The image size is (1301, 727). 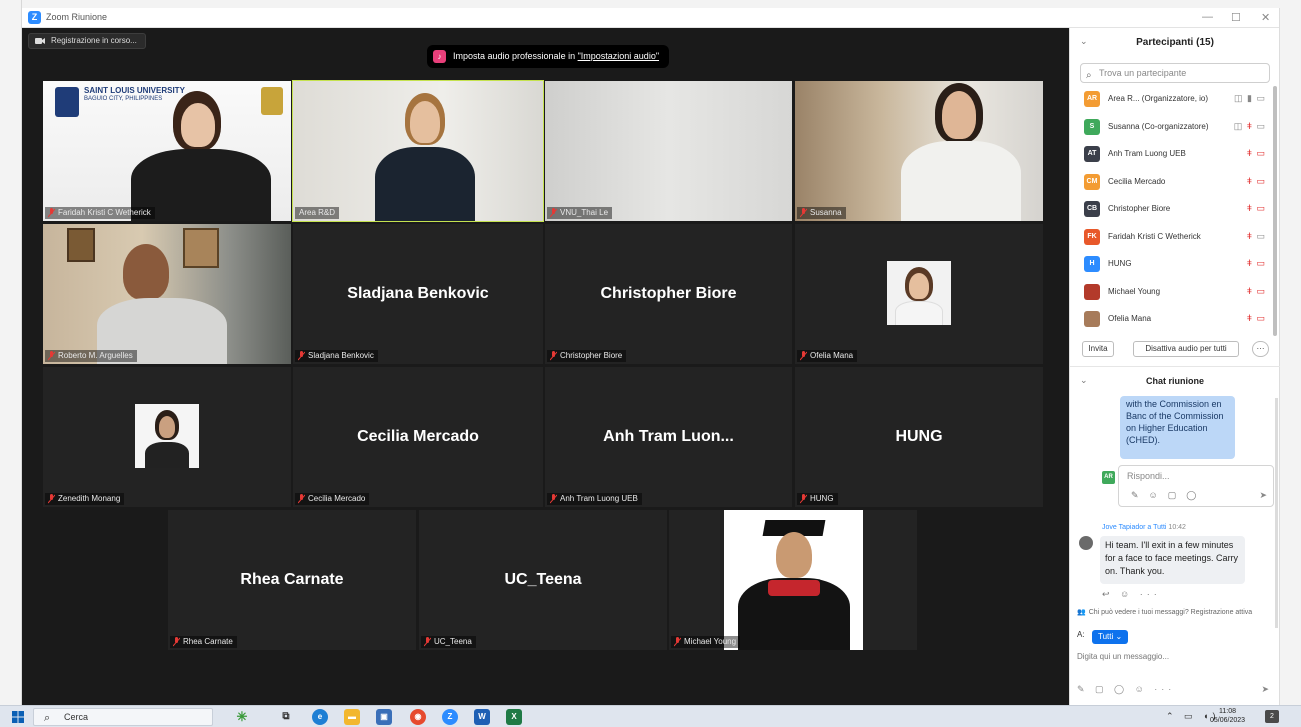 I want to click on participant-row: S Susanna (Co-organizzatore) ◫ ǂ ▭, so click(x=1170, y=128).